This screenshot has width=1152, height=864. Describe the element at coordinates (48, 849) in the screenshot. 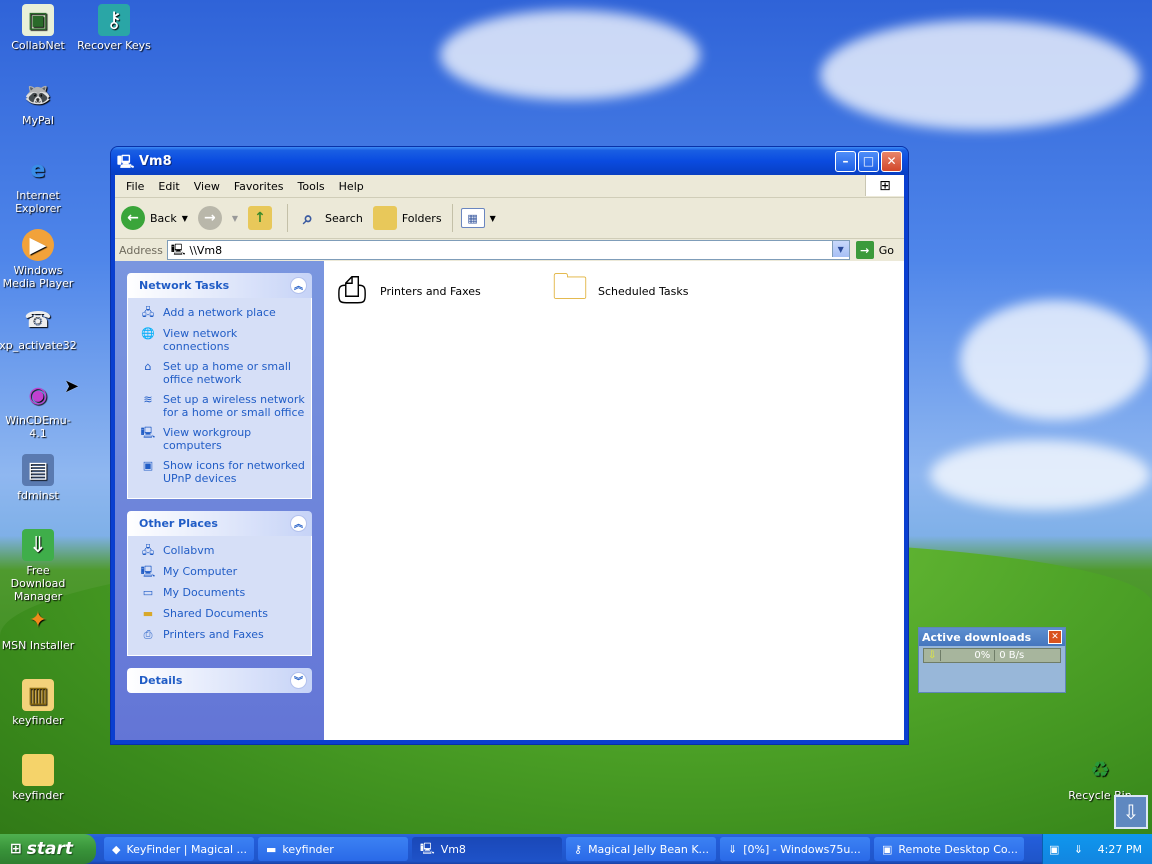

I see `start-button: ⊞ start` at that location.